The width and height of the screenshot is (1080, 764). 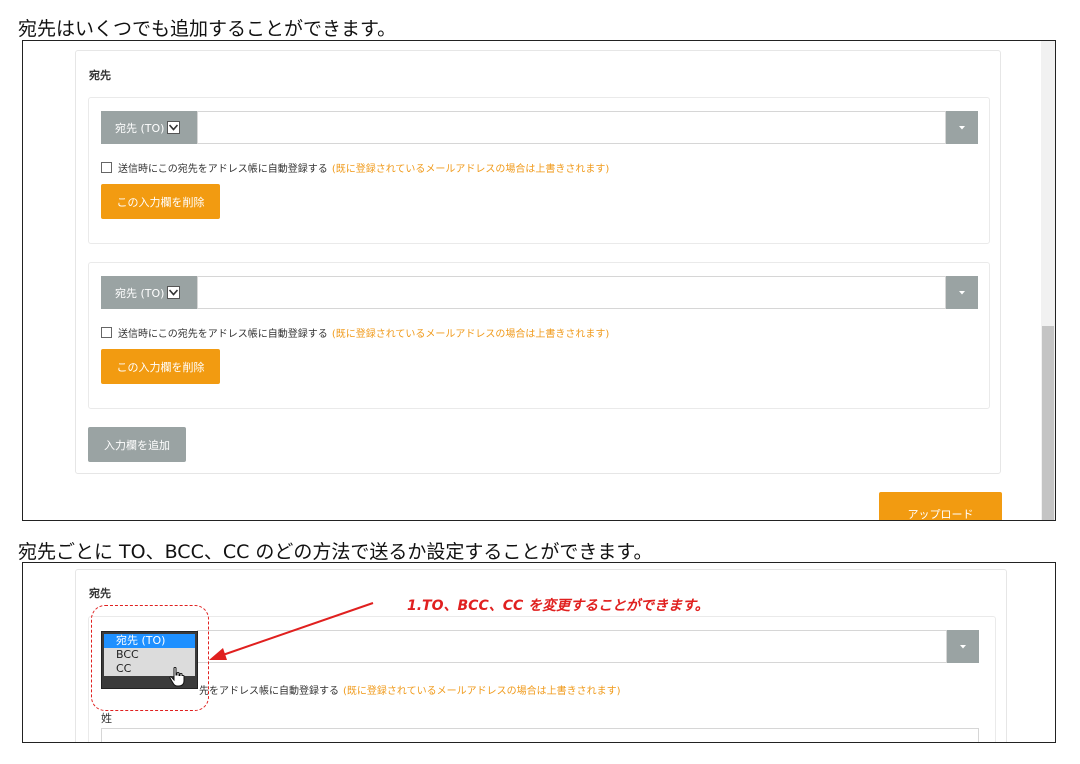 I want to click on annotation-text: 1.TO、BCC、CC を変更することができます。, so click(x=558, y=606).